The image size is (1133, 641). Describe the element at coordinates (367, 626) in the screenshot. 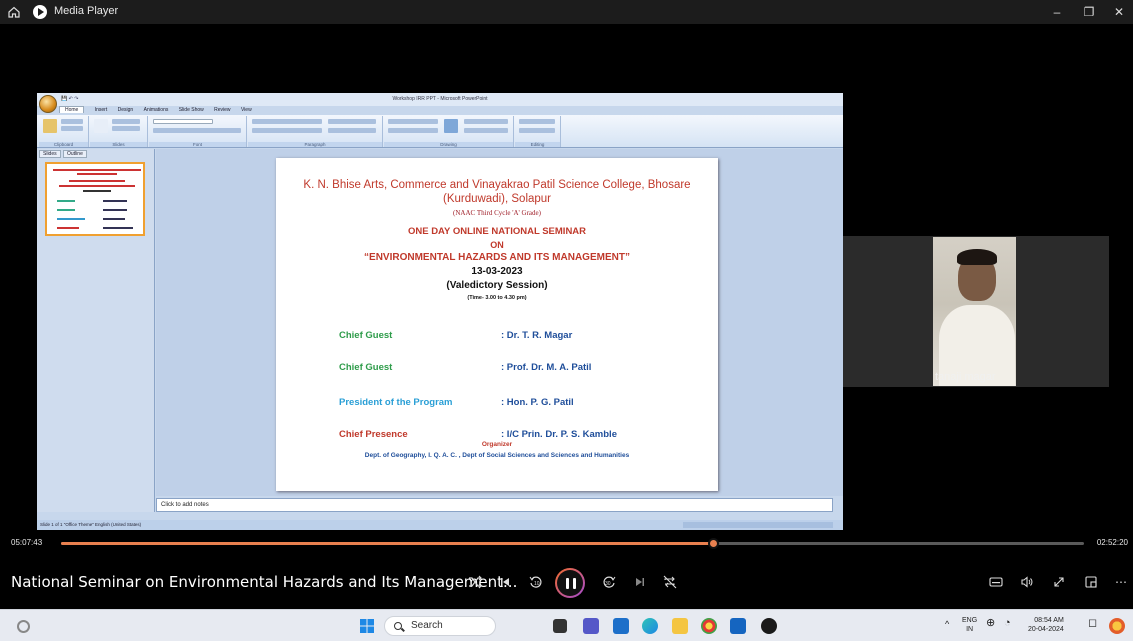

I see `windows-start-icon` at that location.